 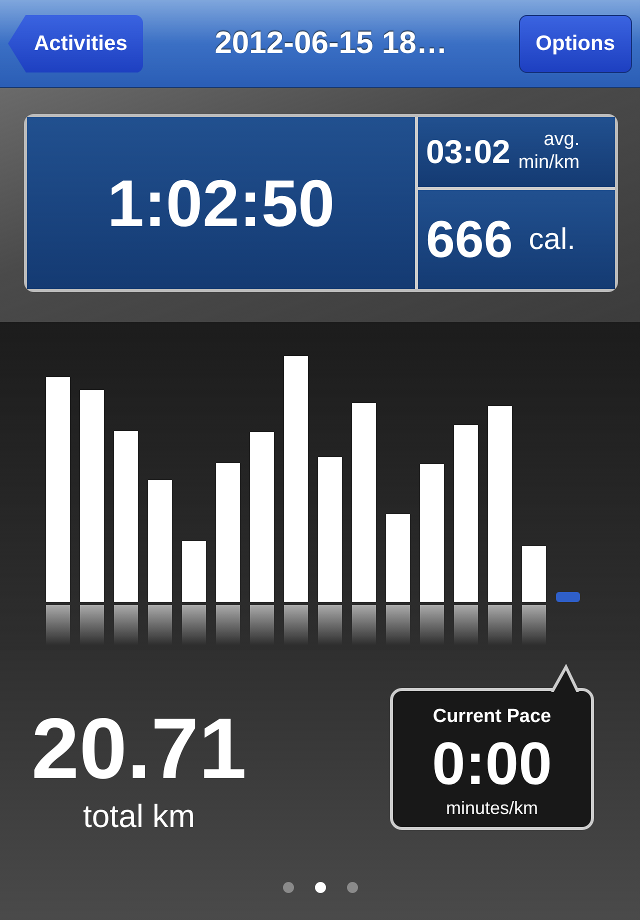 What do you see at coordinates (575, 43) in the screenshot?
I see `options-button: Options` at bounding box center [575, 43].